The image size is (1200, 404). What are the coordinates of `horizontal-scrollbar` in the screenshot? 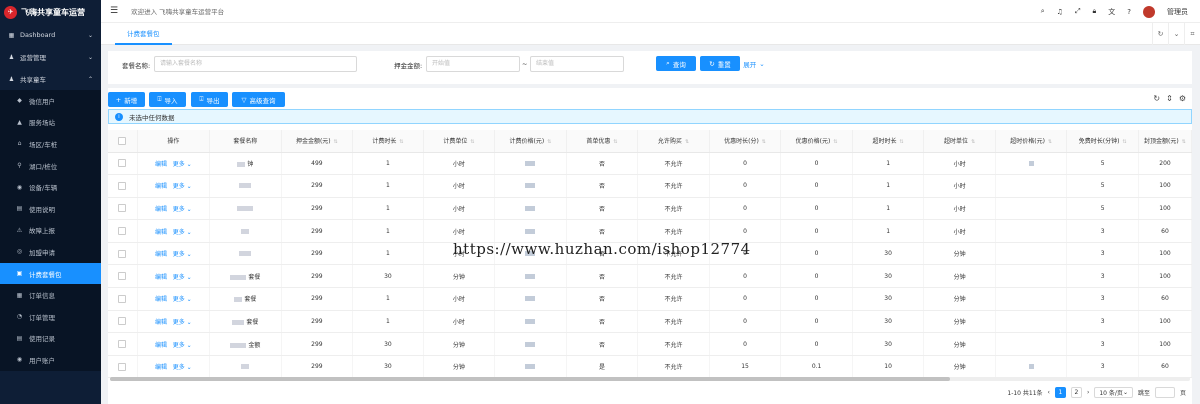 It's located at (650, 379).